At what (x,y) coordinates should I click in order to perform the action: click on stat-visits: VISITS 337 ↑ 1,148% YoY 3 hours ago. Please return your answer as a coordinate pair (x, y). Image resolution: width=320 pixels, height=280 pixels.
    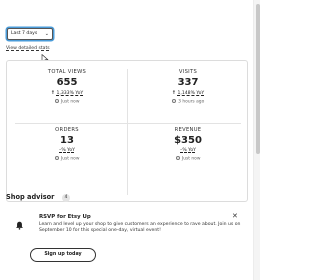
    Looking at the image, I should click on (188, 87).